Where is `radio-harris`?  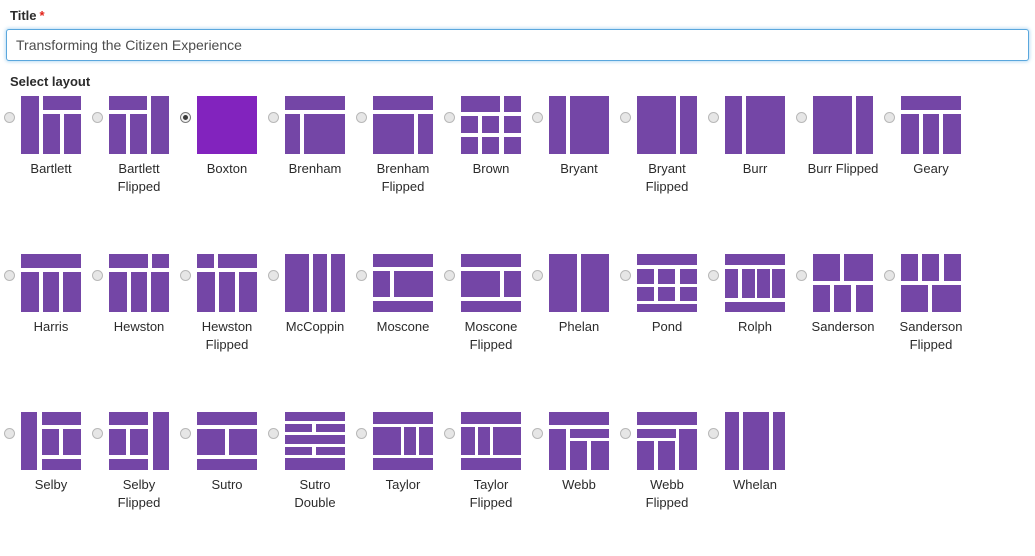 radio-harris is located at coordinates (9, 275).